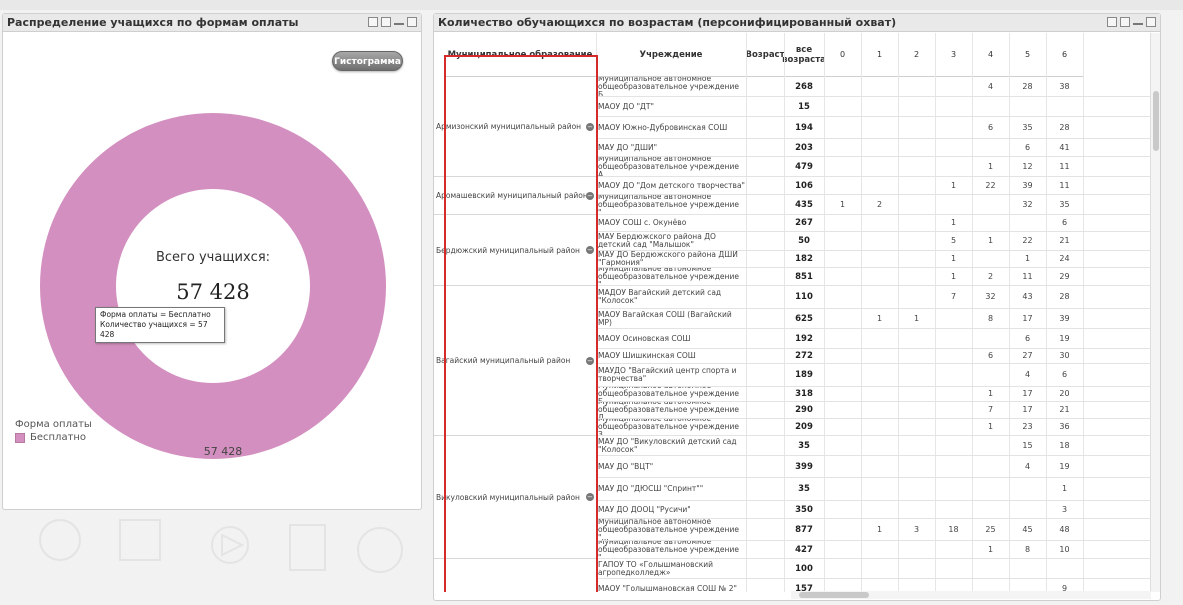 The width and height of the screenshot is (1183, 605). What do you see at coordinates (873, 339) in the screenshot?
I see `table-row: МАОУ Осиновская СОШ 192 6 19` at bounding box center [873, 339].